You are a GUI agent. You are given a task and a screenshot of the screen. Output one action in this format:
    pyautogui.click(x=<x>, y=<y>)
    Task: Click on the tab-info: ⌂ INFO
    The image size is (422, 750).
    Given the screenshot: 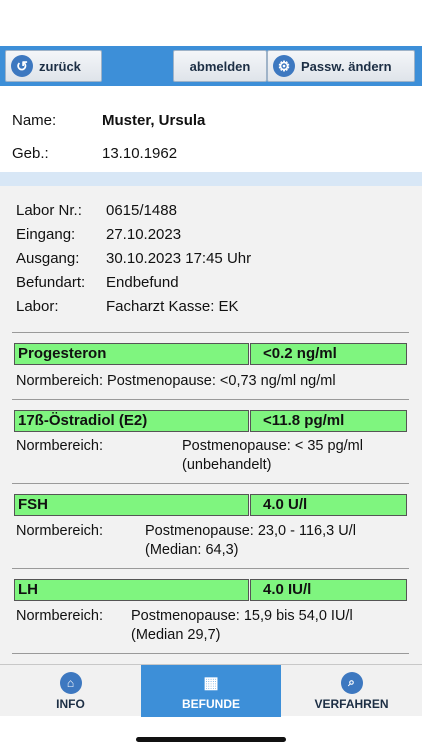 What is the action you would take?
    pyautogui.click(x=70, y=691)
    